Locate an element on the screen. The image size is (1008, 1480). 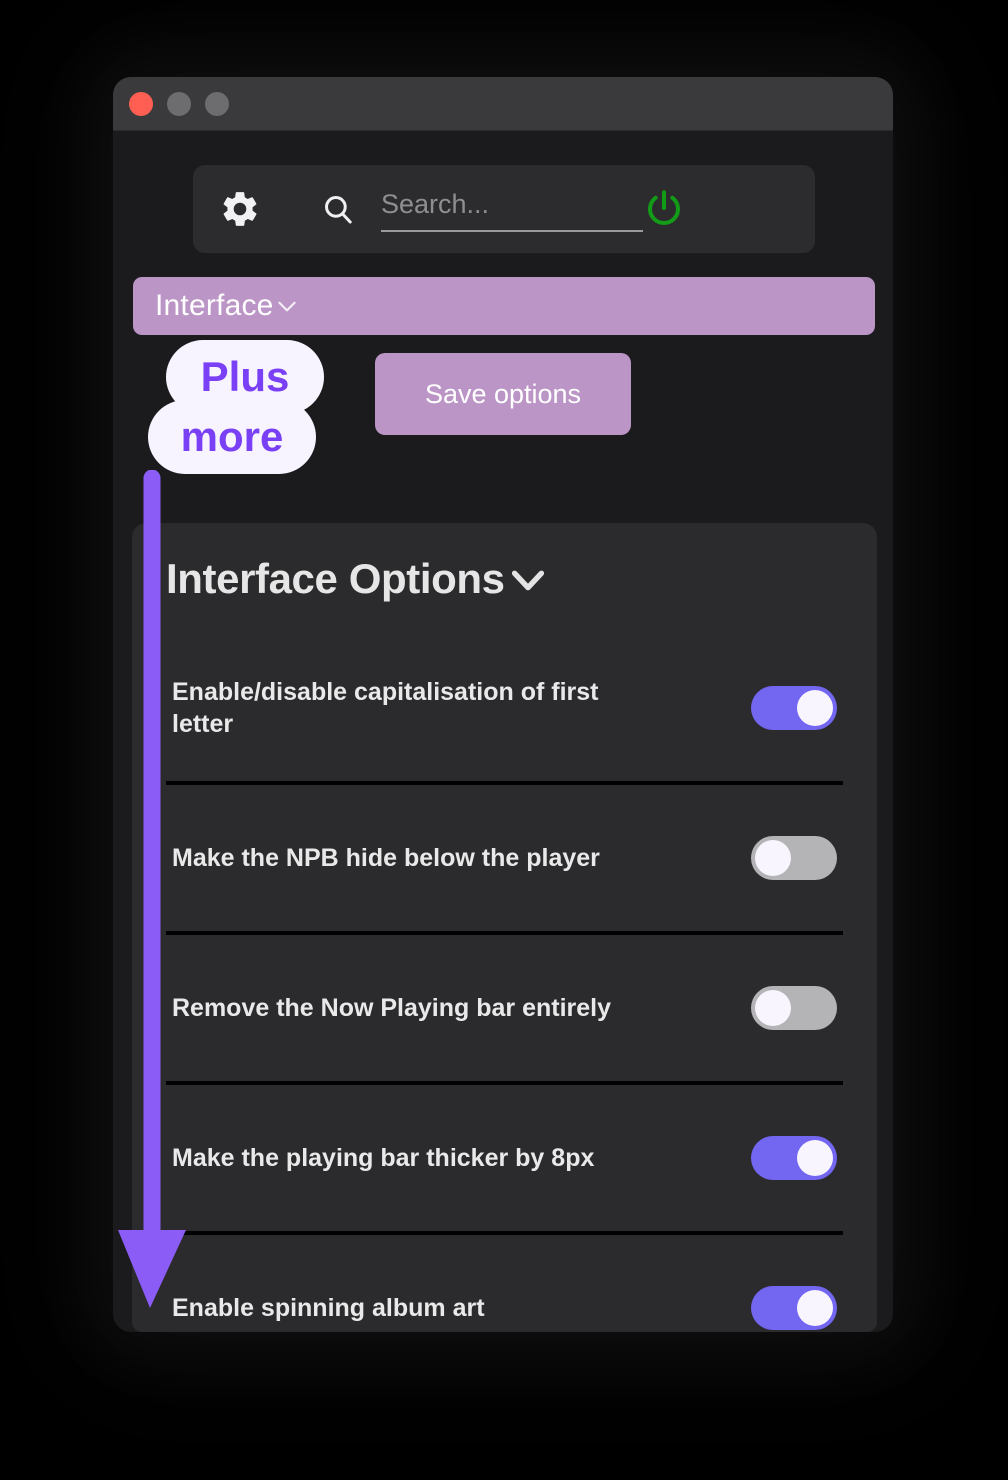
search-field-wrapper is located at coordinates (512, 209).